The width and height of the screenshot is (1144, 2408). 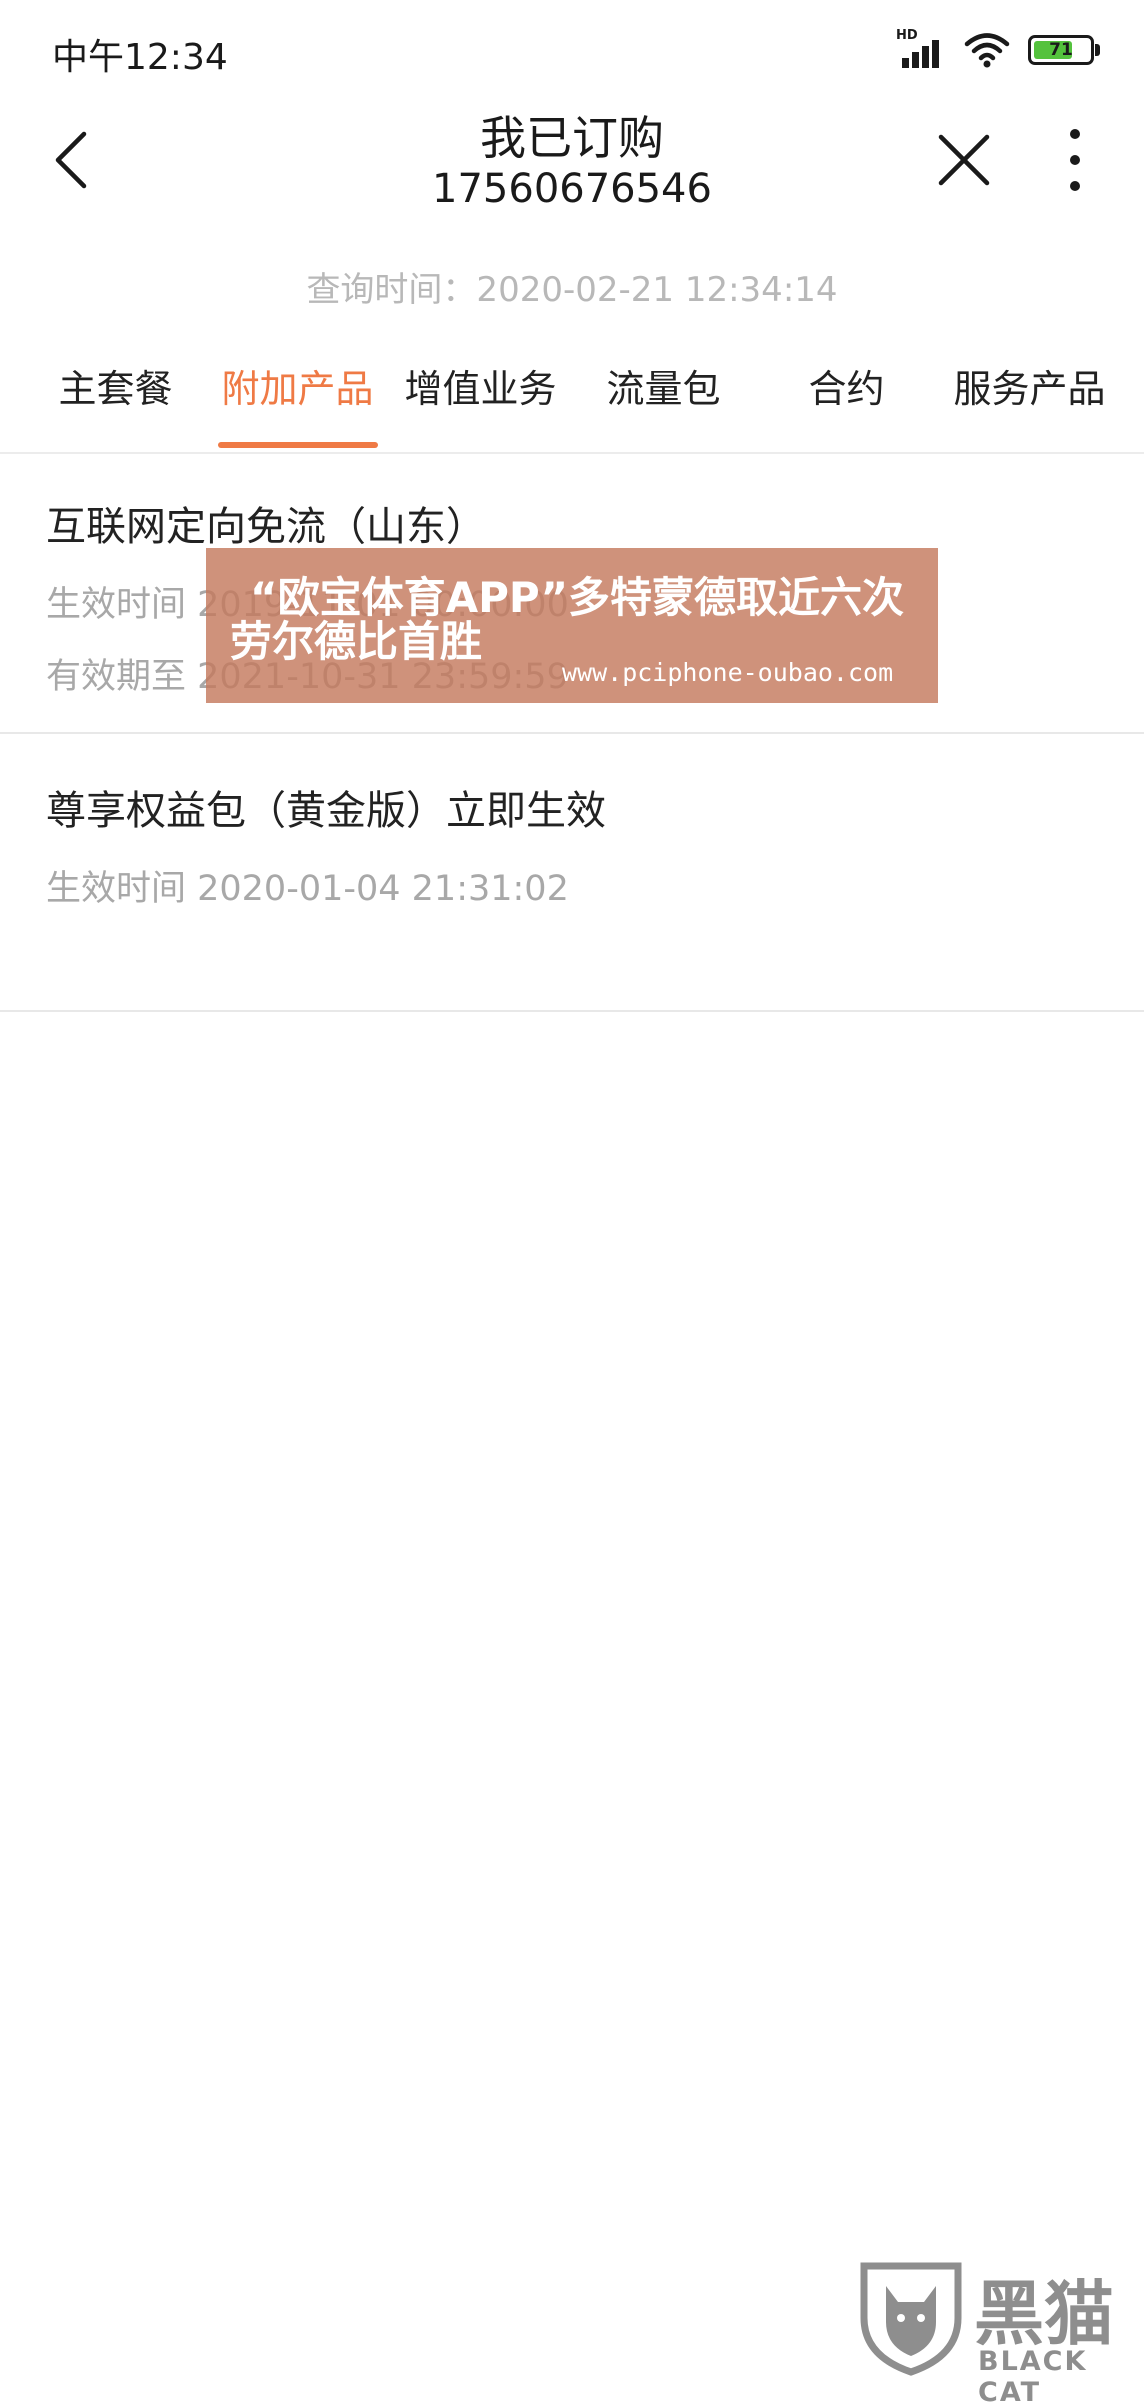 I want to click on more-vertical-icon, so click(x=1075, y=160).